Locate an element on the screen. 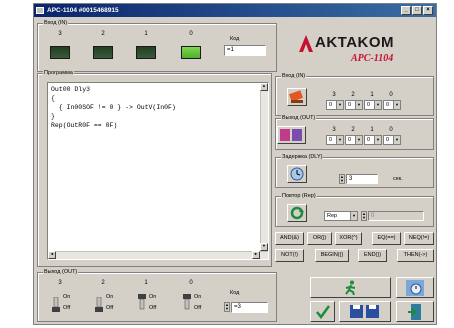  xor-button: XOR(^) is located at coordinates (348, 238).